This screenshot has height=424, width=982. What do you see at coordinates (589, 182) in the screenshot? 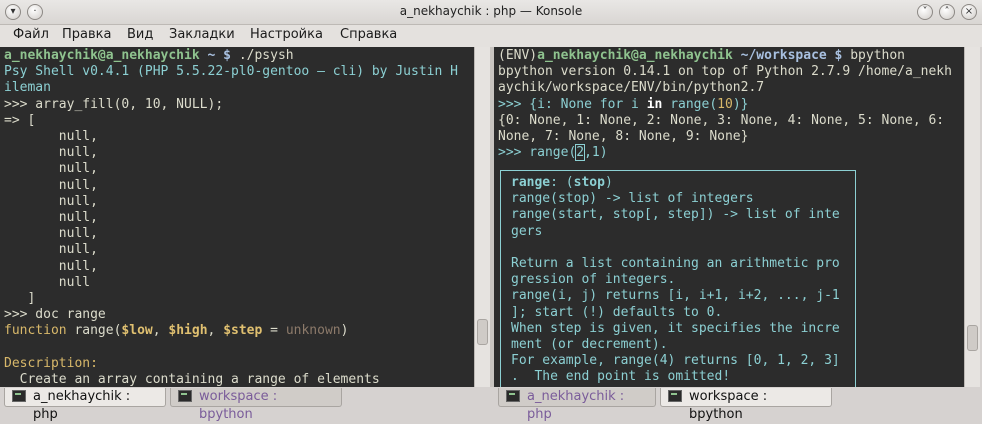
I see `tooltip-arg: stop` at bounding box center [589, 182].